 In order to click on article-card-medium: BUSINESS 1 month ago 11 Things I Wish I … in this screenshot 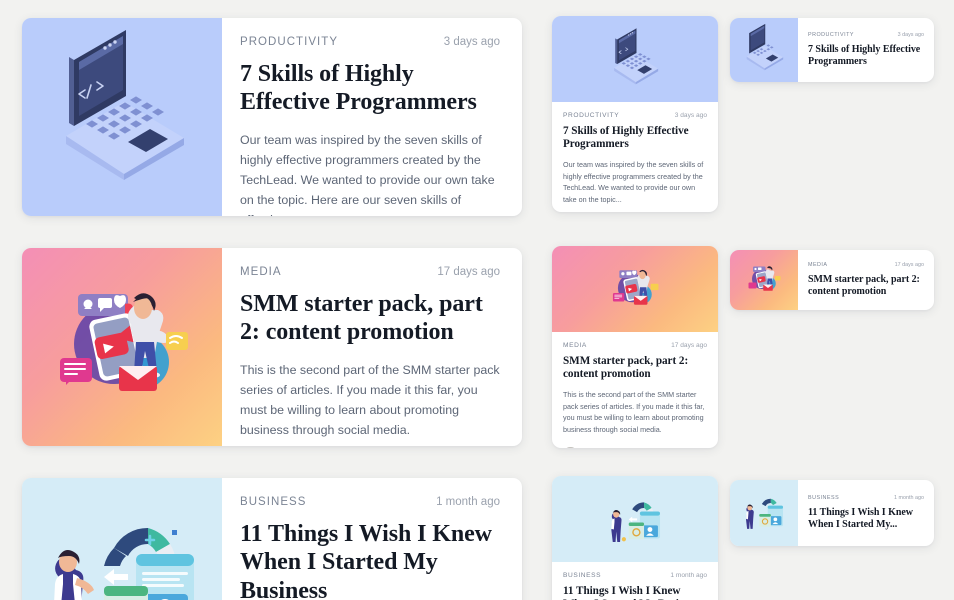, I will do `click(635, 538)`.